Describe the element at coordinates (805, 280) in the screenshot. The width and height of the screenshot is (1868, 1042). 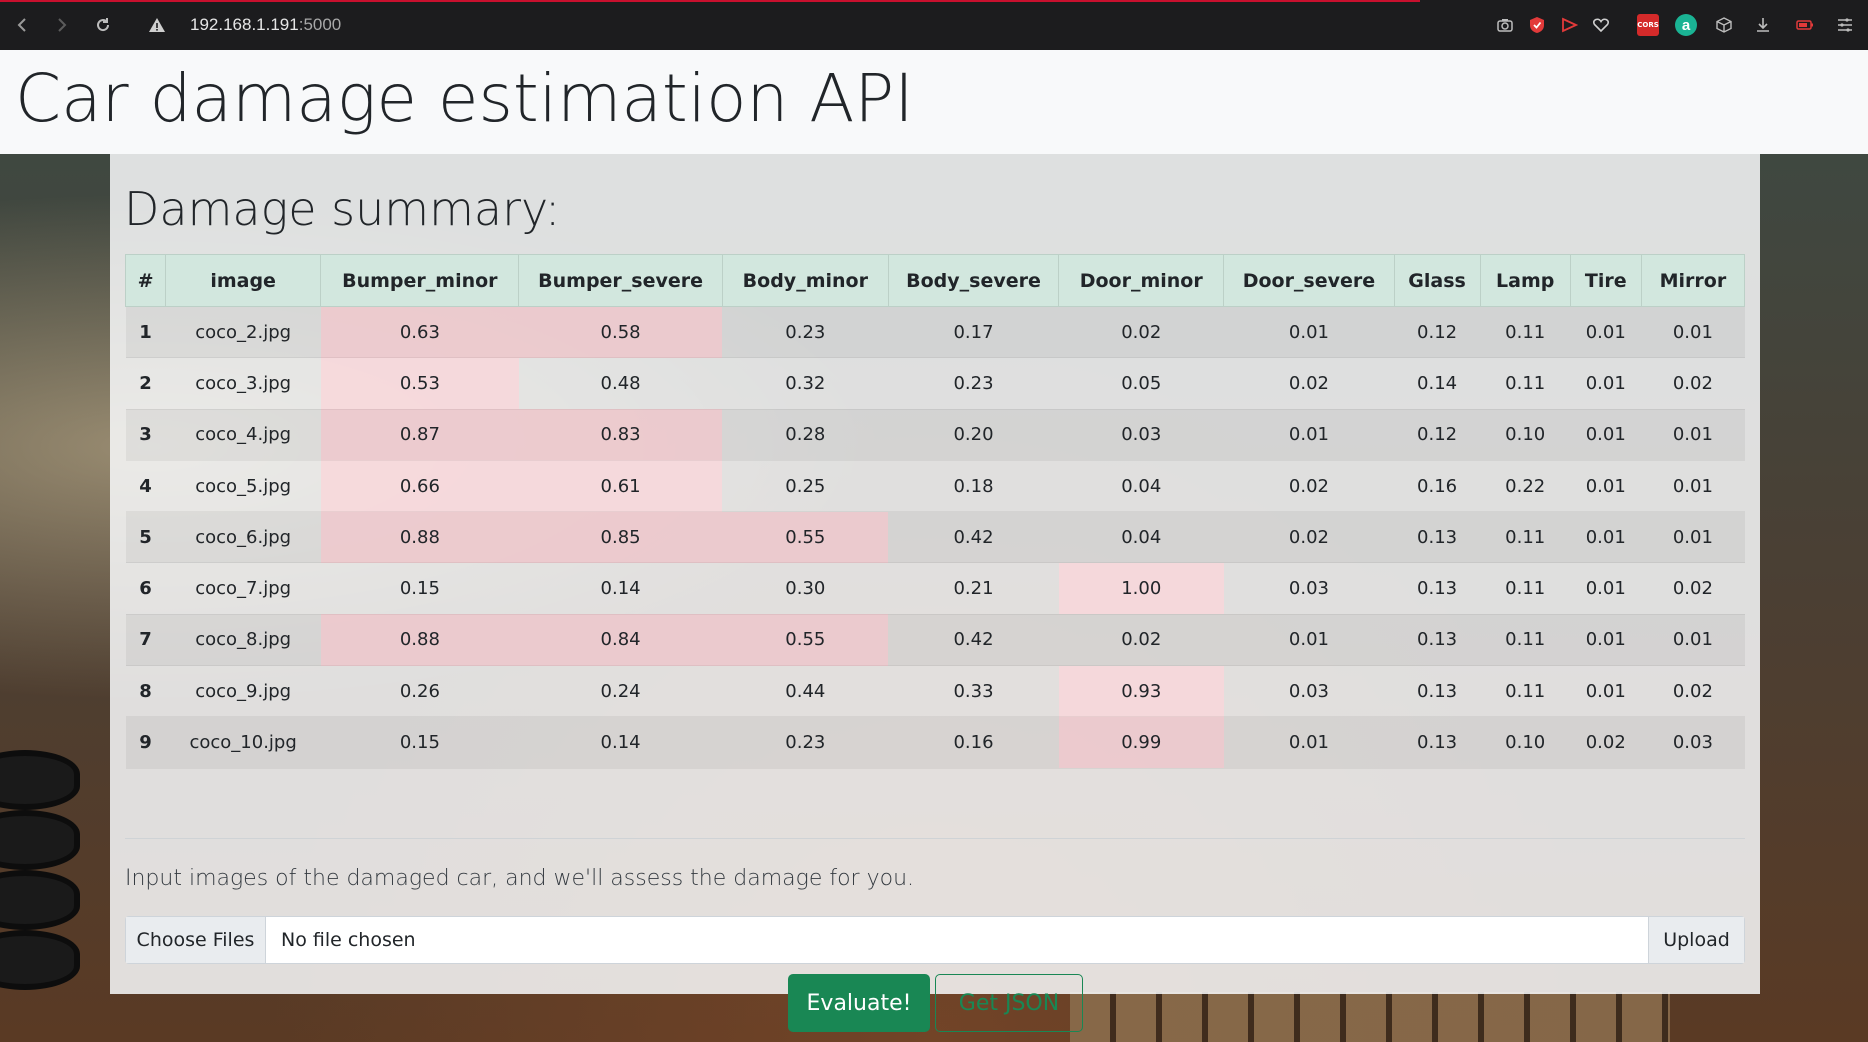
I see `column-header: Body_minor` at that location.